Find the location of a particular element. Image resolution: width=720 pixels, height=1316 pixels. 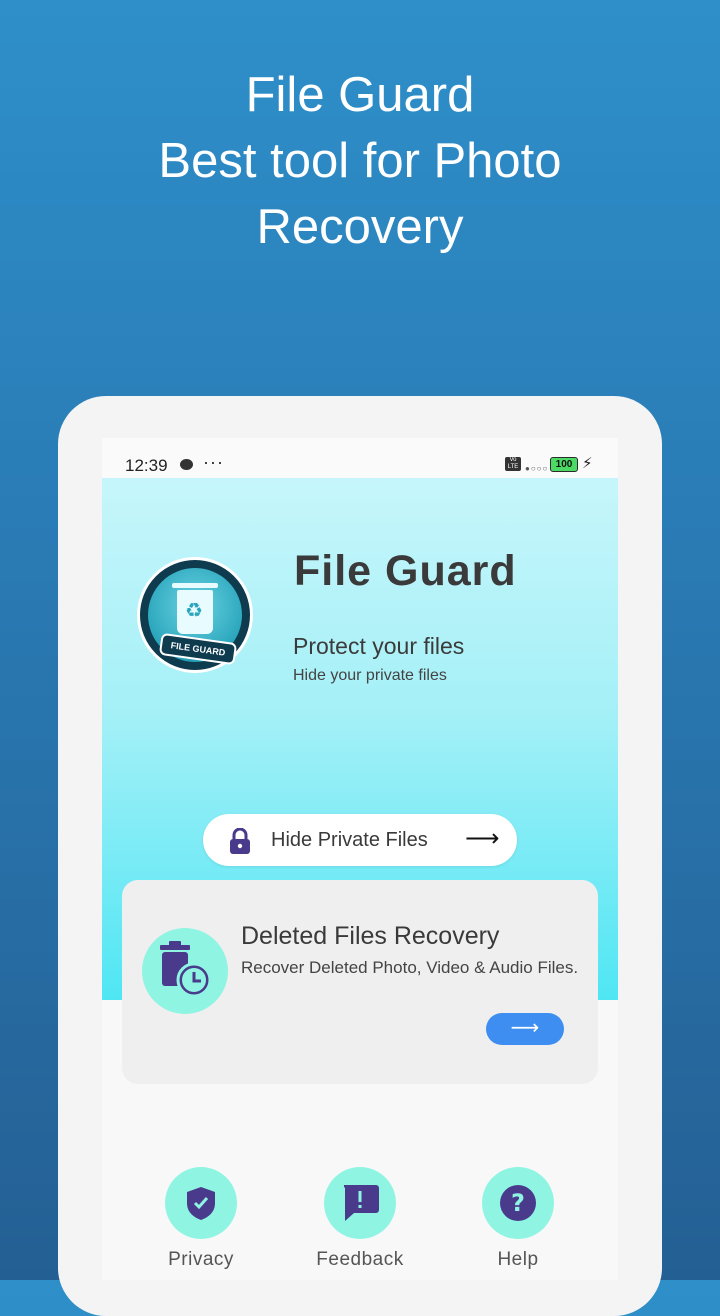

sub-tagline: Hide your private files is located at coordinates (370, 675).